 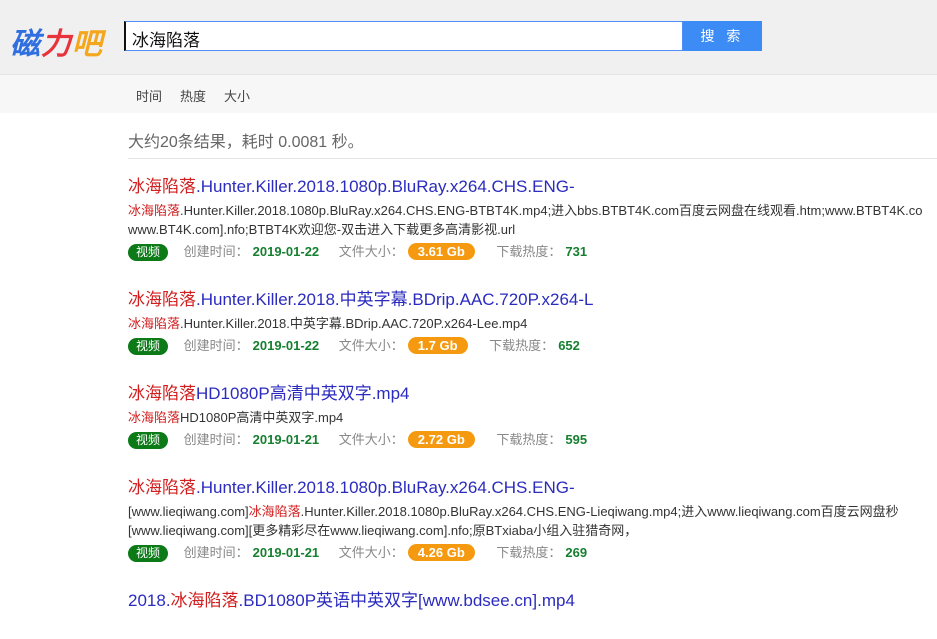 I want to click on file-text: HD1080P高清中英双字.mp4, so click(x=262, y=417).